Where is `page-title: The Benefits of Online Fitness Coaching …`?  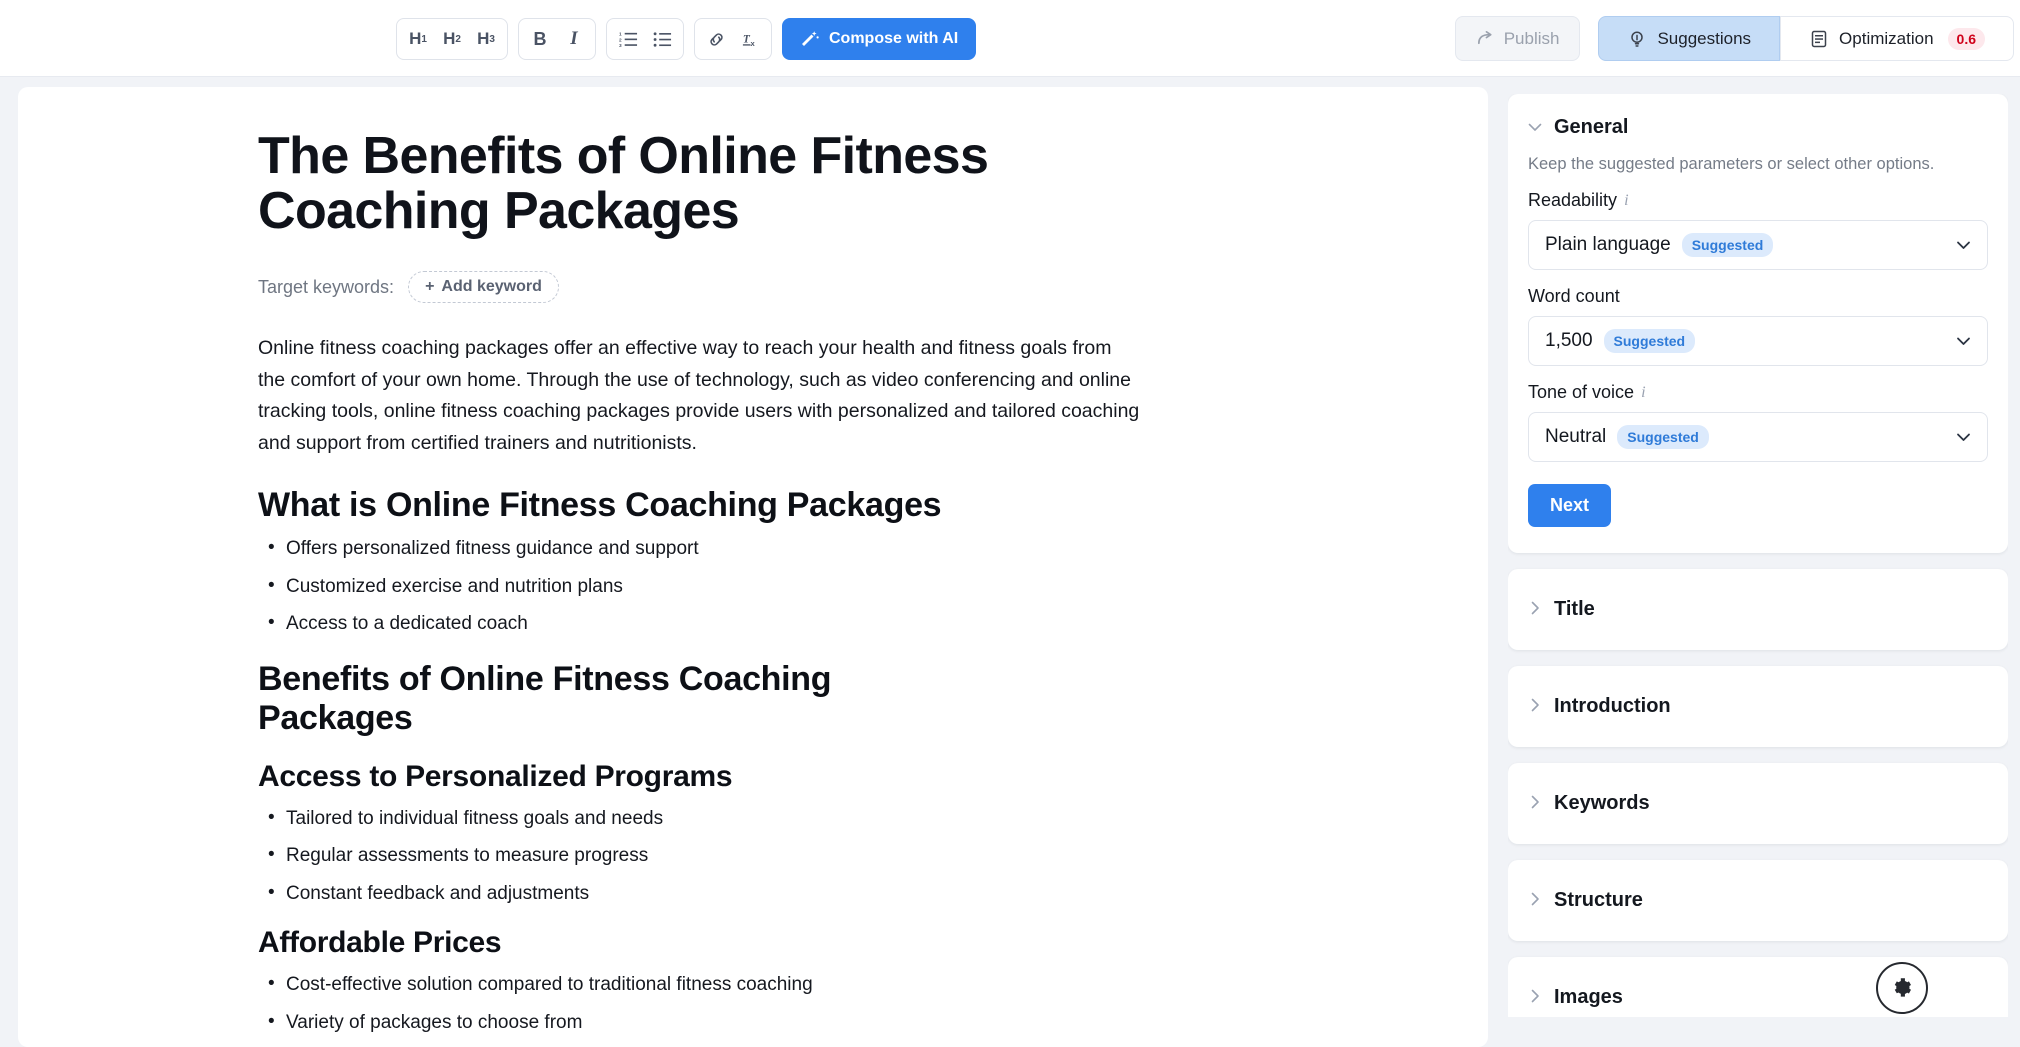
page-title: The Benefits of Online Fitness Coaching … is located at coordinates (663, 183).